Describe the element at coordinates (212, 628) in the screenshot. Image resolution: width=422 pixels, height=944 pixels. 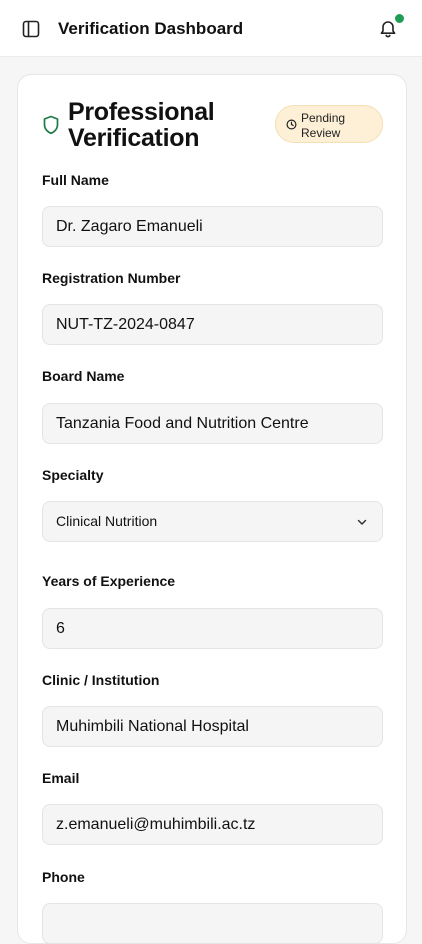
I see `years-experience-field: 6` at that location.